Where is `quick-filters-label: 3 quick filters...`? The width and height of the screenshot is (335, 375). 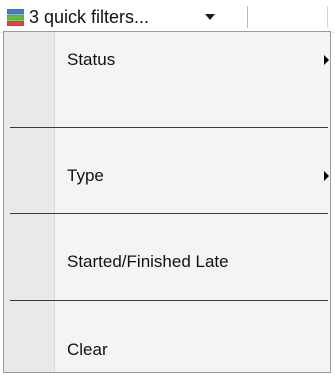
quick-filters-label: 3 quick filters... is located at coordinates (89, 17).